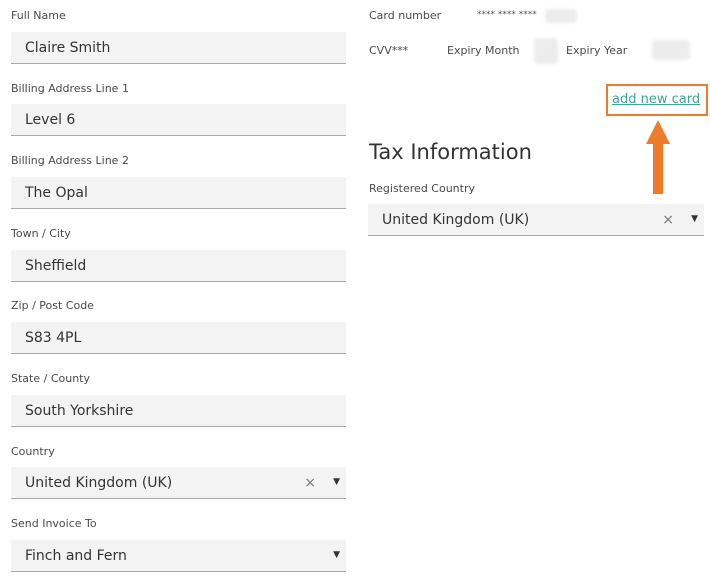 Image resolution: width=710 pixels, height=585 pixels. What do you see at coordinates (507, 15) in the screenshot?
I see `card-number-mask: **** **** ****` at bounding box center [507, 15].